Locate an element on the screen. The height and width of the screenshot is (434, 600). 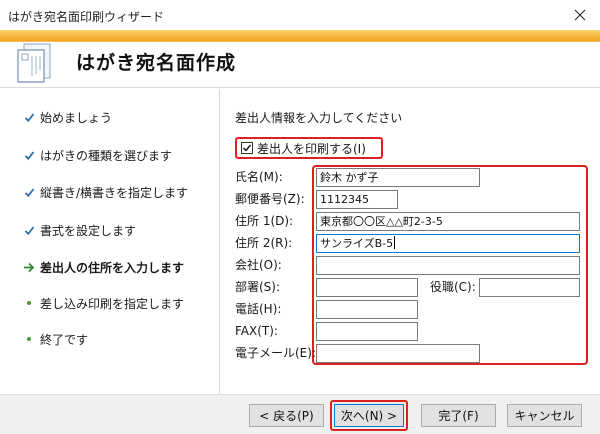
step-format: 書式を設定します is located at coordinates (77, 230).